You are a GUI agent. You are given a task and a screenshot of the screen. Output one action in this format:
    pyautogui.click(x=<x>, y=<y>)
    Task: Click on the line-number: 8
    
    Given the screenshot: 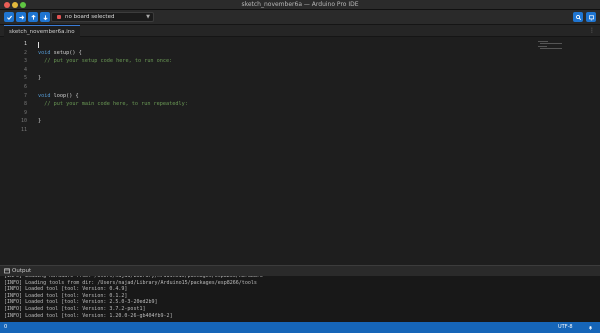 What is the action you would take?
    pyautogui.click(x=25, y=104)
    